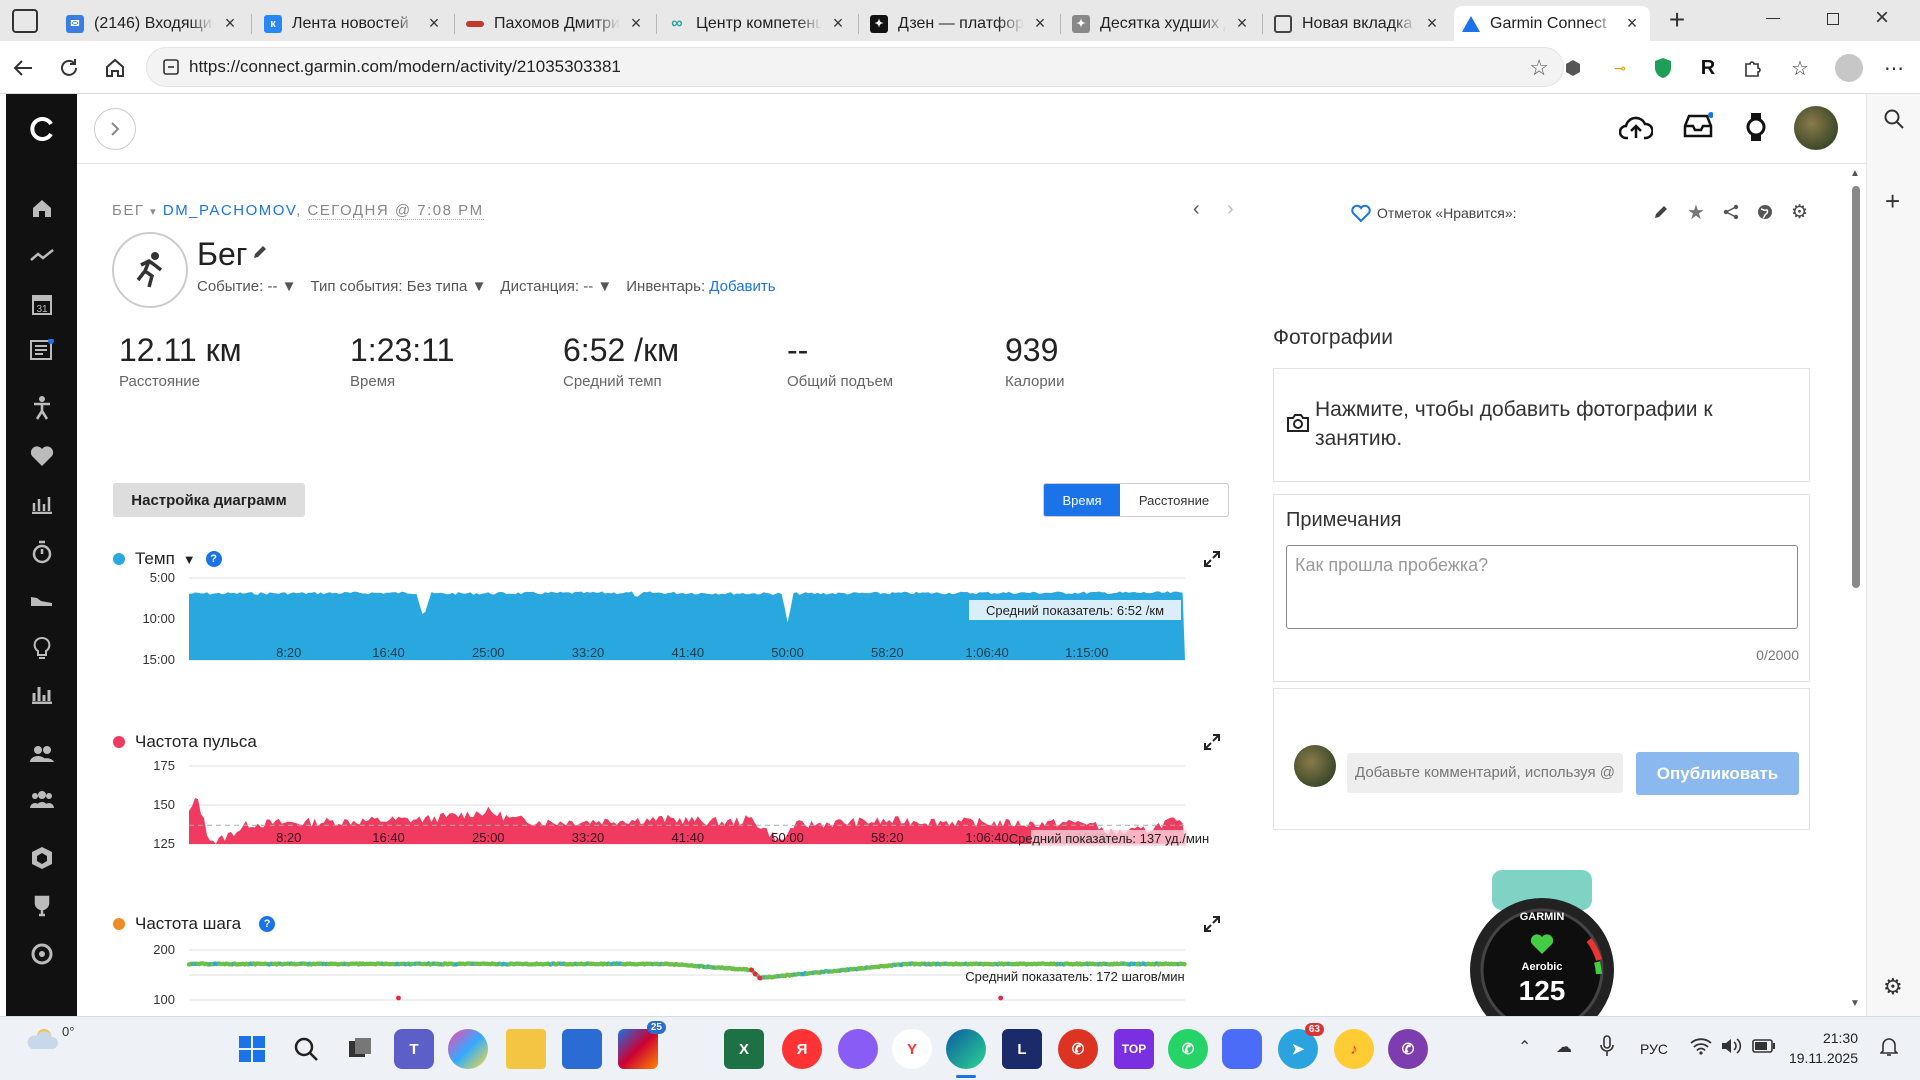 The height and width of the screenshot is (1080, 1920). Describe the element at coordinates (468, 1049) in the screenshot. I see `paint-icon` at that location.